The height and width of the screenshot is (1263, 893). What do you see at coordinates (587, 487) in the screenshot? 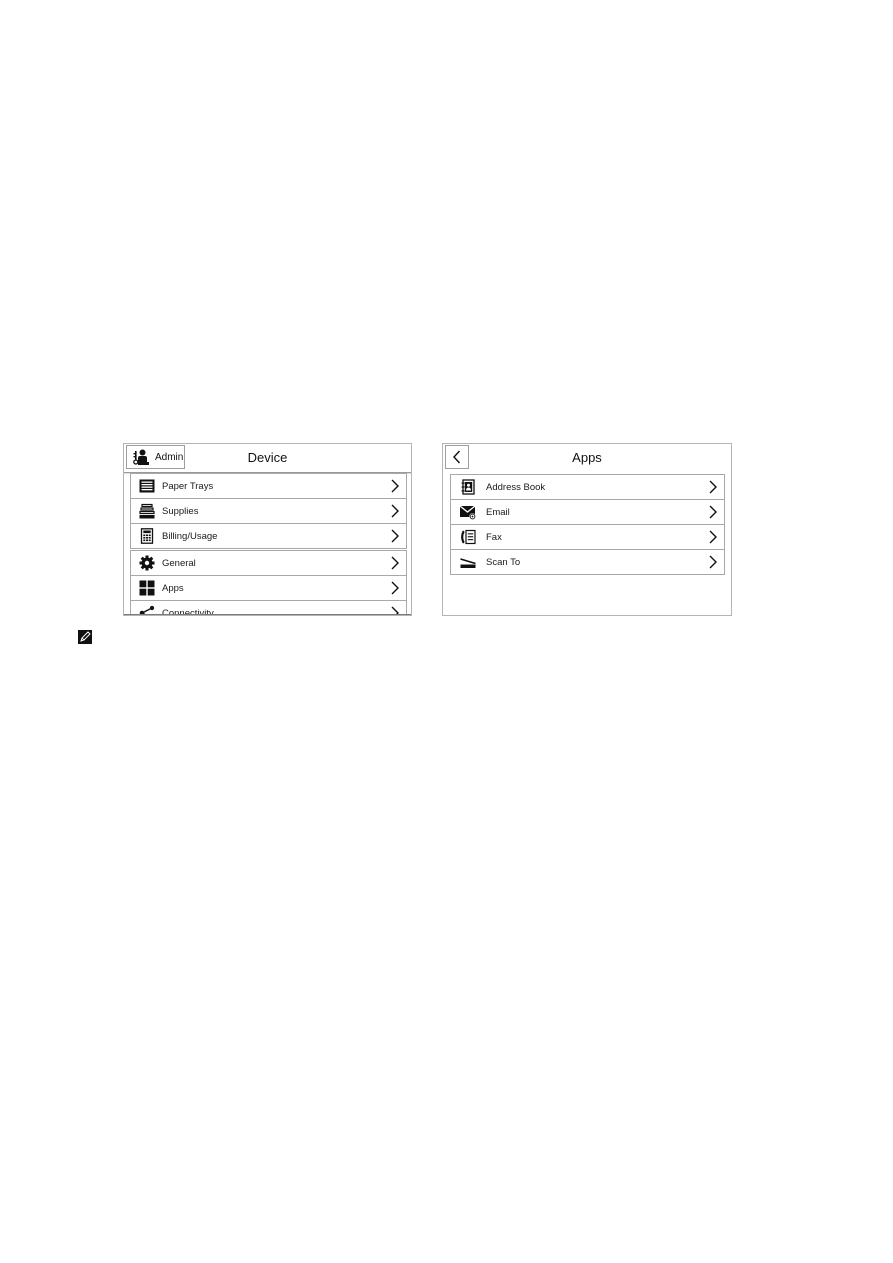
I see `list-item-address-book: Address Book` at bounding box center [587, 487].